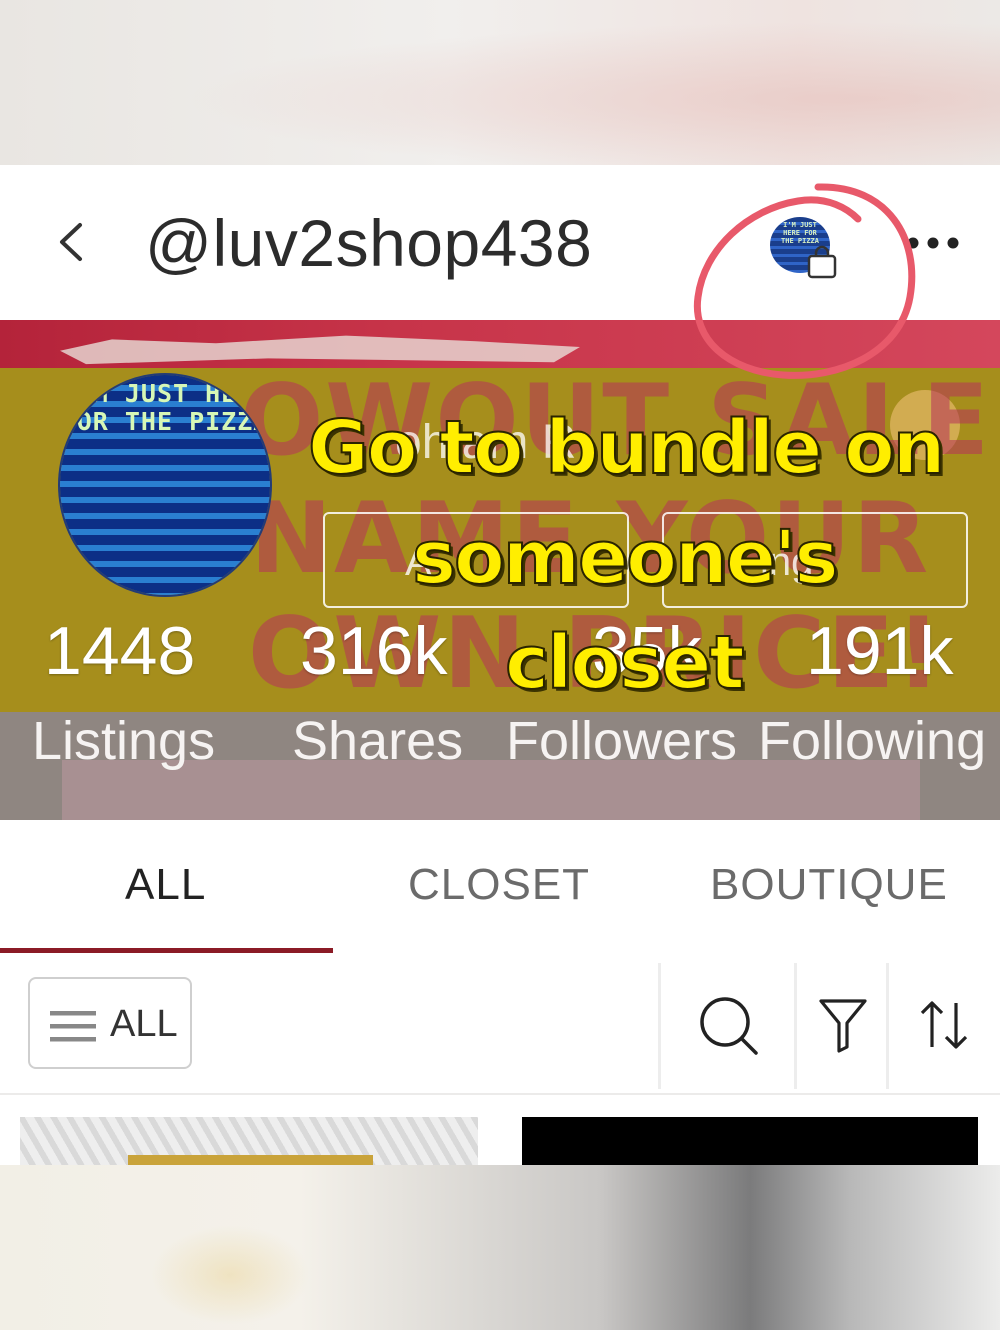 The height and width of the screenshot is (1330, 1000). What do you see at coordinates (729, 1026) in the screenshot?
I see `search-icon` at bounding box center [729, 1026].